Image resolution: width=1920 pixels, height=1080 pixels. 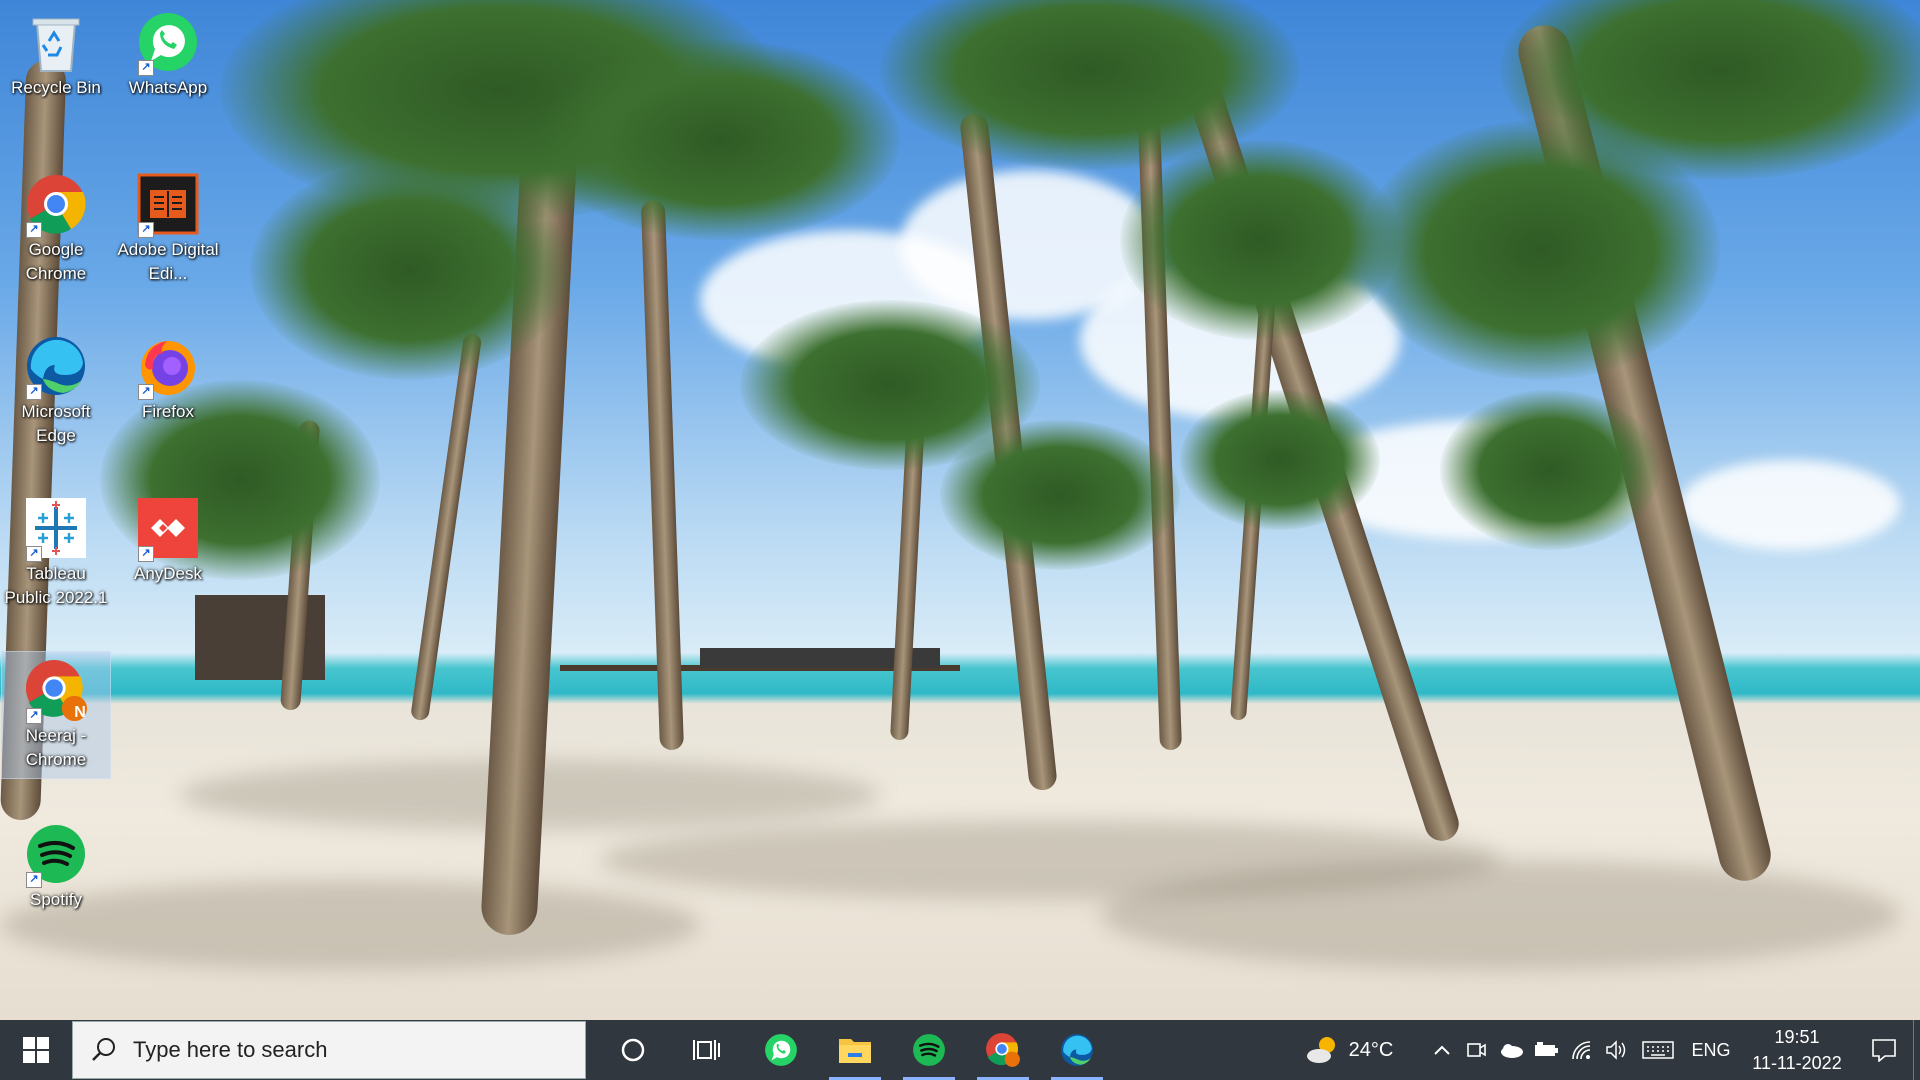 I want to click on whatsapp-icon, so click(x=781, y=1050).